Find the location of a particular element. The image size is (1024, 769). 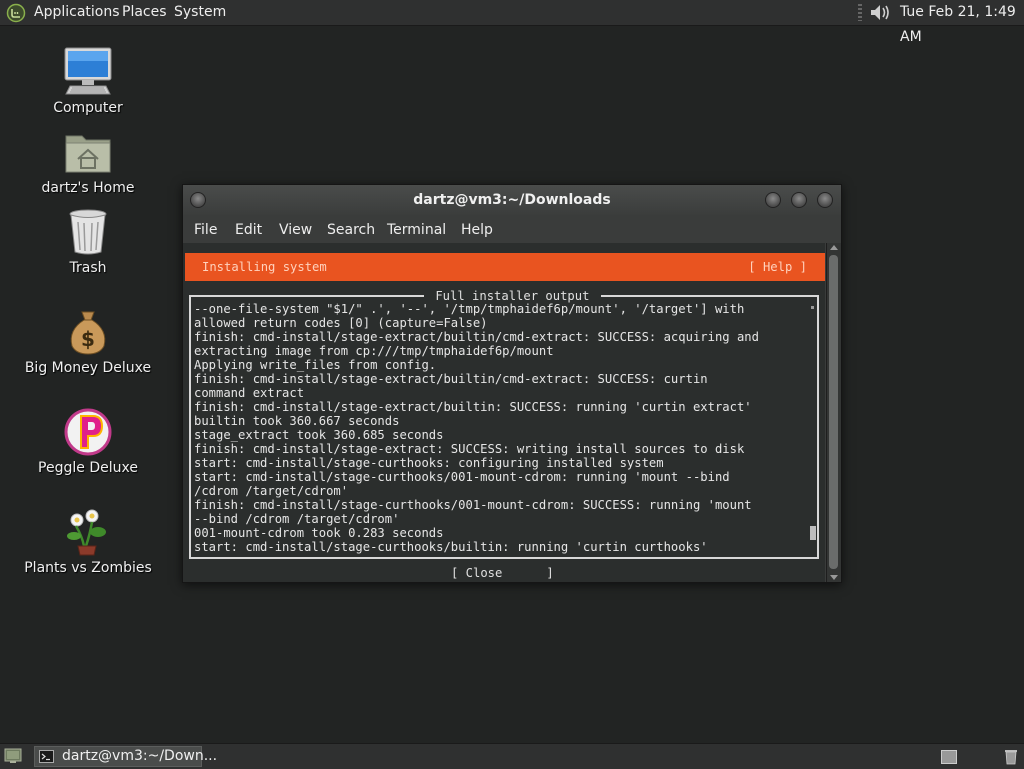

applications-menu: Applications is located at coordinates (77, 12).